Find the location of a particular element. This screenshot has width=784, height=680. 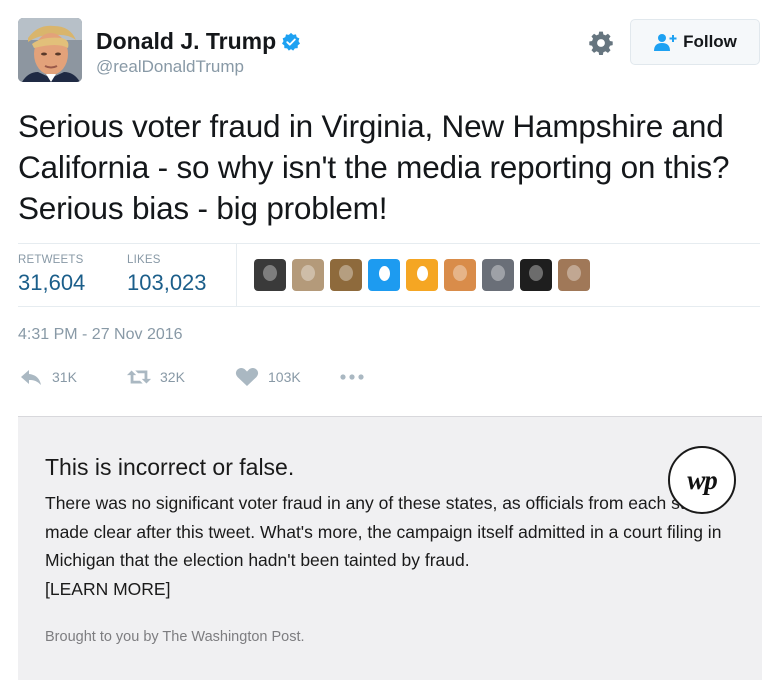

fact-check-credit: Brought to you by The Washington Post. is located at coordinates (175, 637).